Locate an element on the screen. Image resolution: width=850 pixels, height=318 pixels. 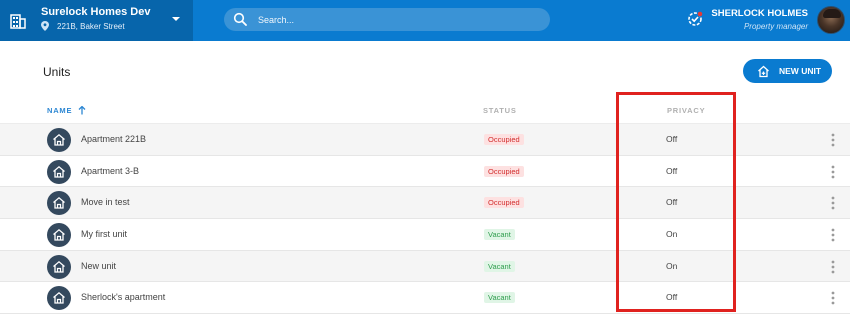
privacy-column-highlight is located at coordinates (676, 202).